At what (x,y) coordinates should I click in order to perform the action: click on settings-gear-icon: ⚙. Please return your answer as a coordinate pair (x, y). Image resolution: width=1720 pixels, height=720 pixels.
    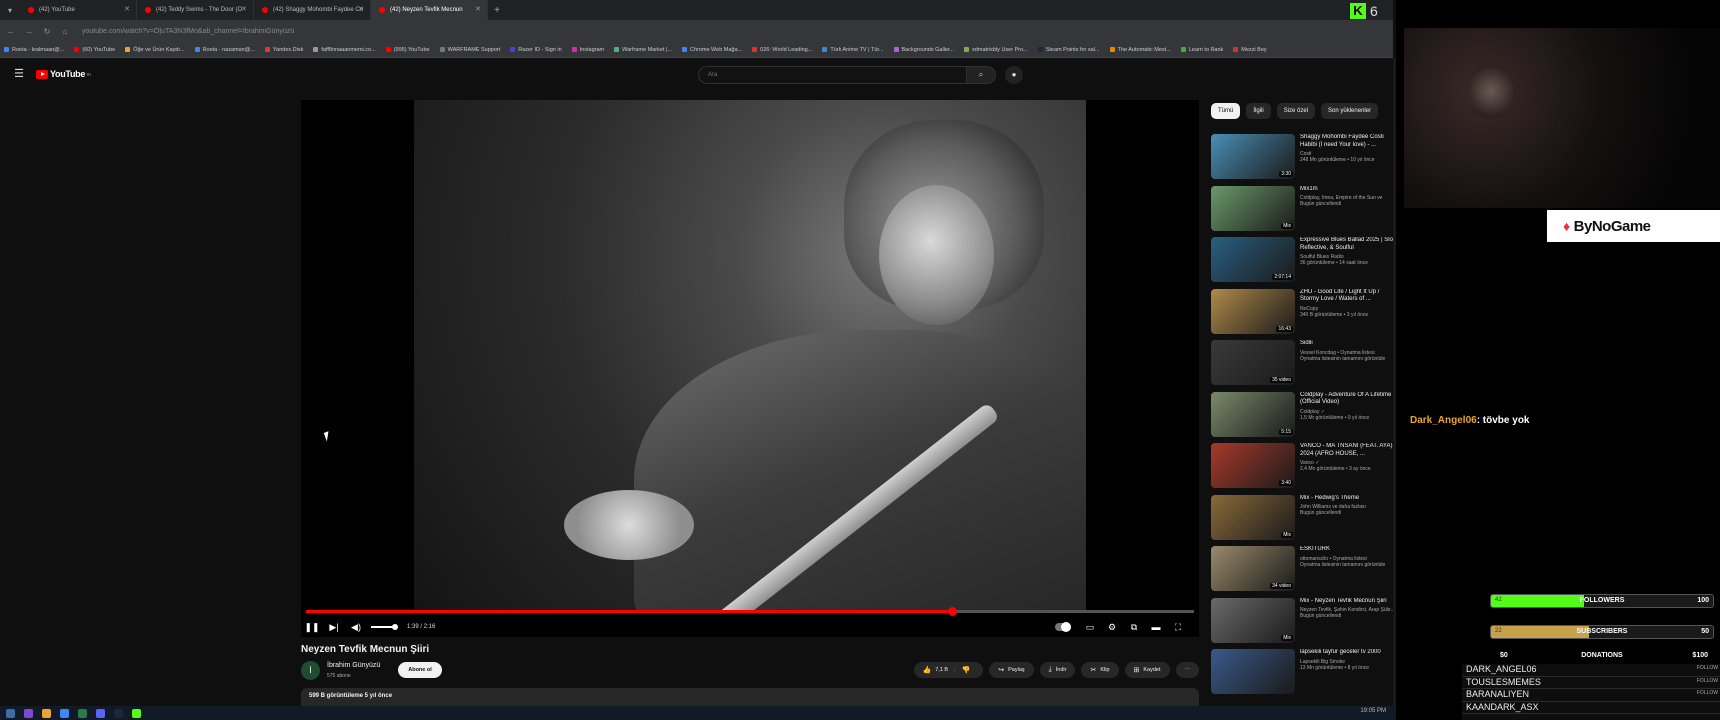
    Looking at the image, I should click on (1112, 627).